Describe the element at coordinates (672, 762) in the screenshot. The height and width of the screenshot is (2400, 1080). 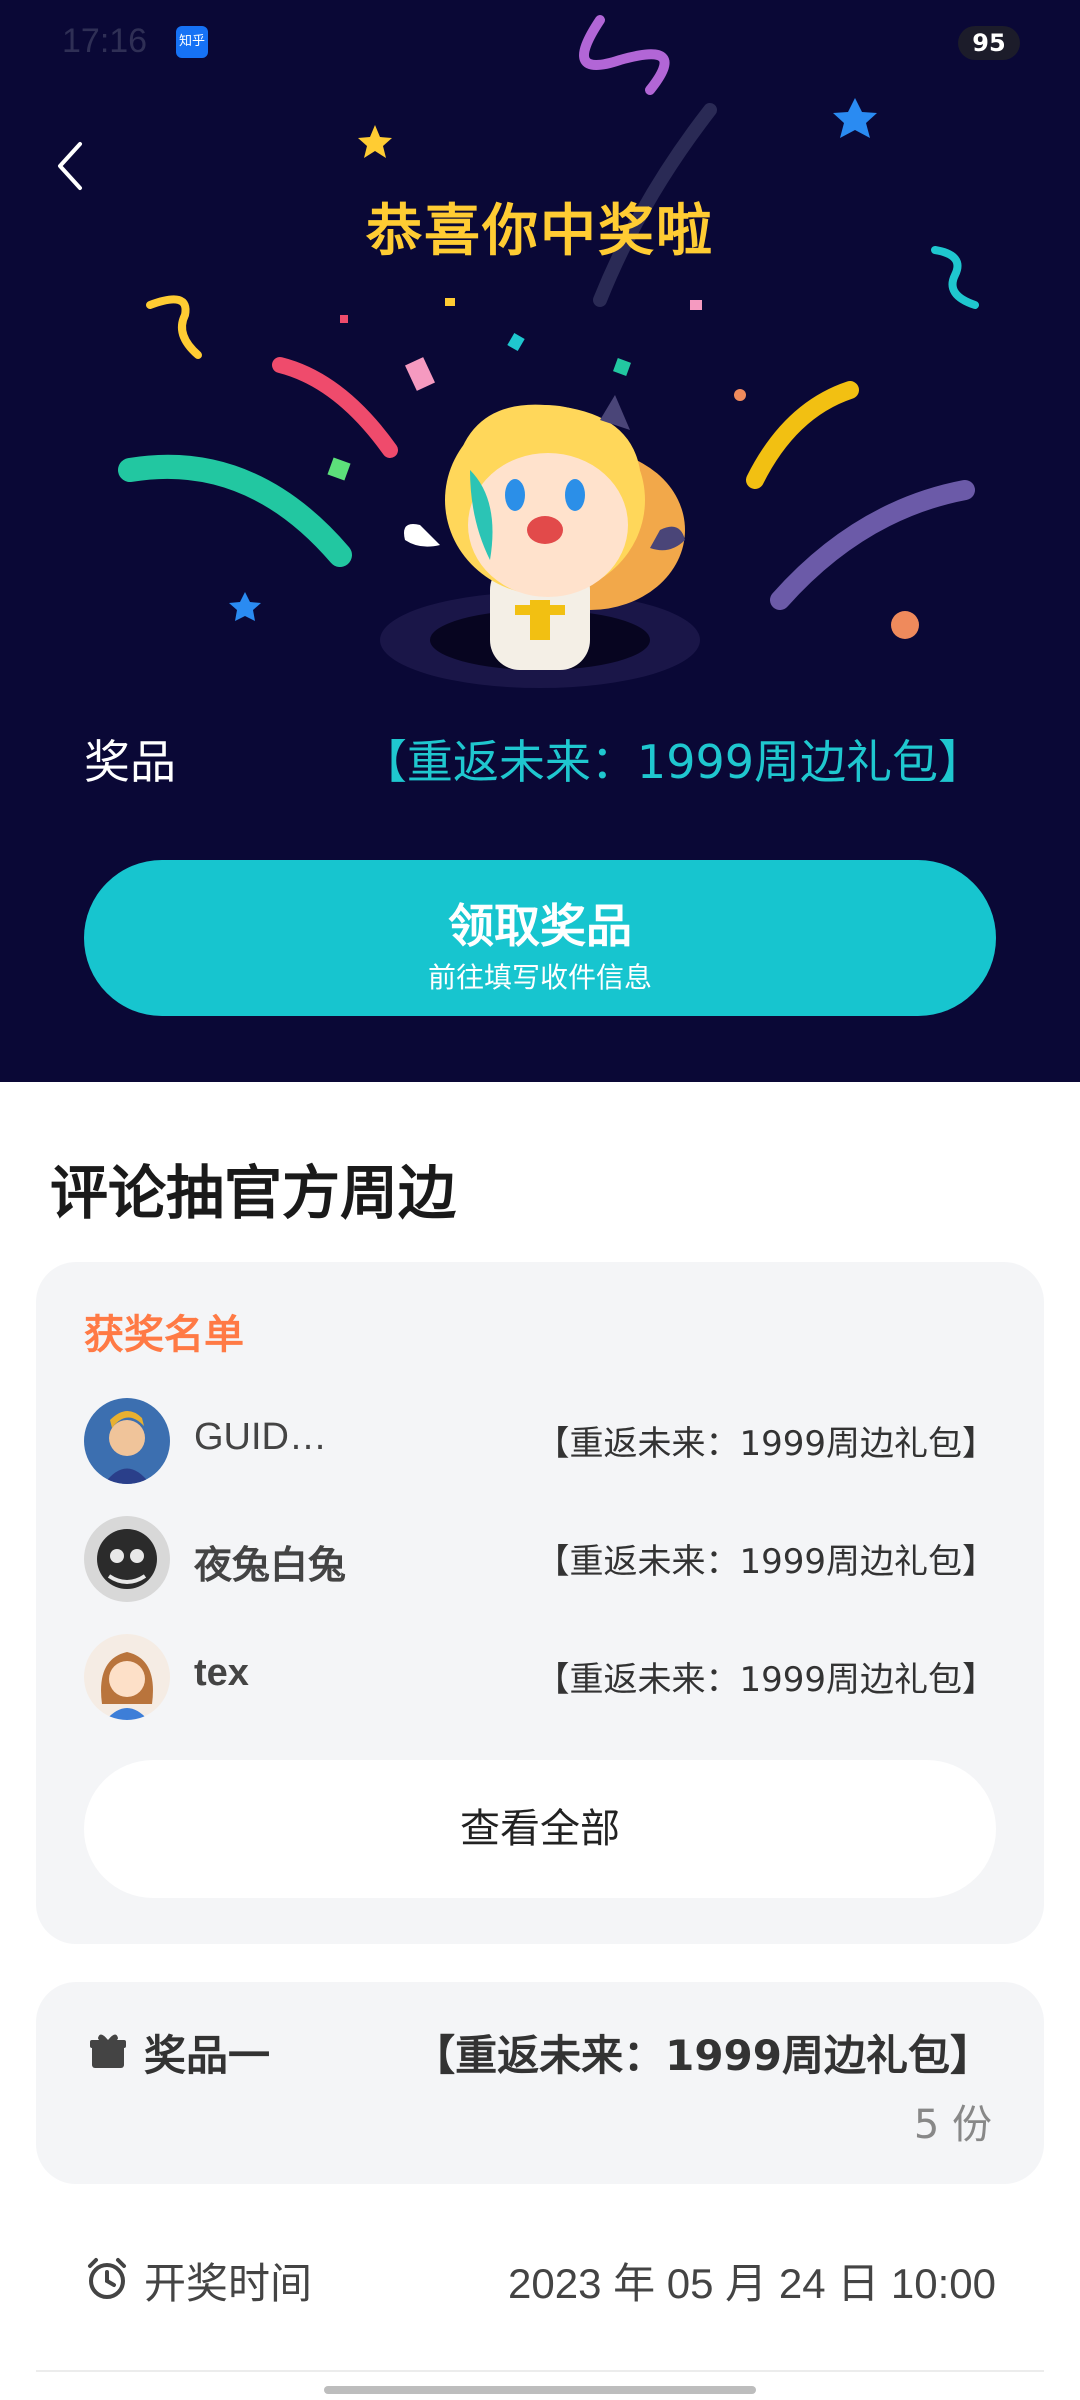
I see `prize-name: 【重返未来：1999周边礼包】` at that location.